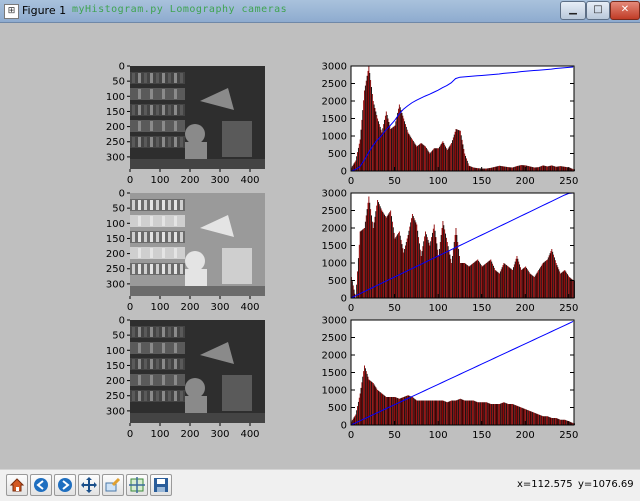 The width and height of the screenshot is (640, 501). What do you see at coordinates (573, 10) in the screenshot?
I see `minimize-button: ▁` at bounding box center [573, 10].